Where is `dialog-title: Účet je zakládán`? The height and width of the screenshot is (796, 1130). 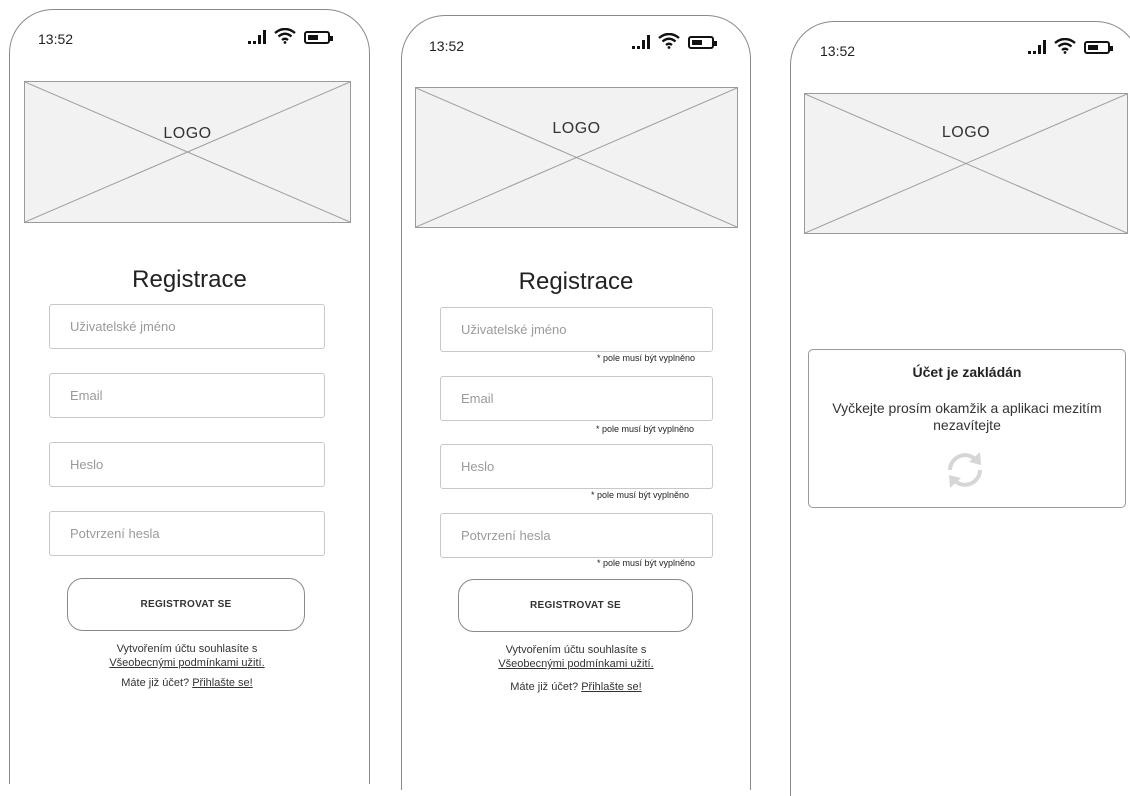 dialog-title: Účet je zakládán is located at coordinates (967, 372).